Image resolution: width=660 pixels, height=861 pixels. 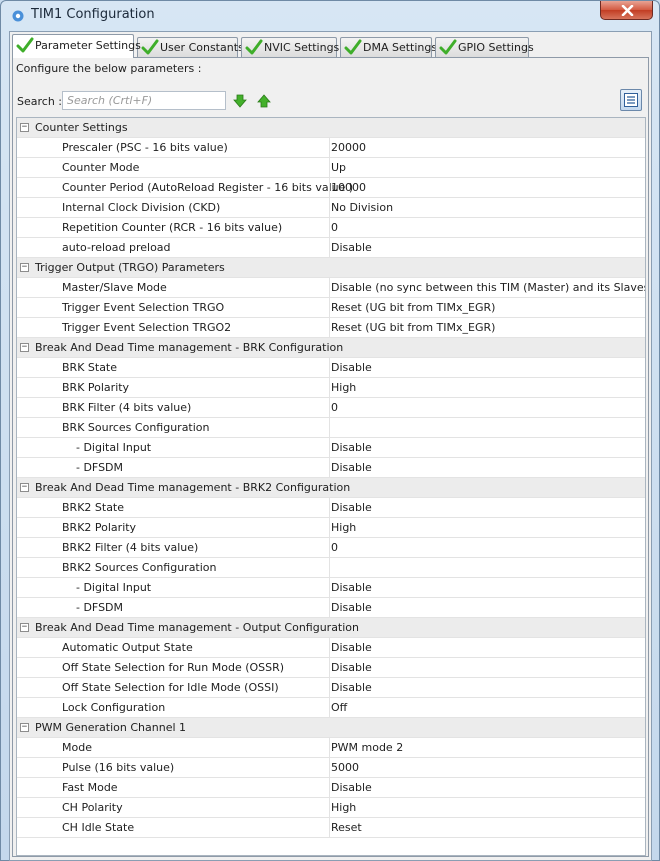 What do you see at coordinates (487, 147) in the screenshot?
I see `parameter-value: 20000` at bounding box center [487, 147].